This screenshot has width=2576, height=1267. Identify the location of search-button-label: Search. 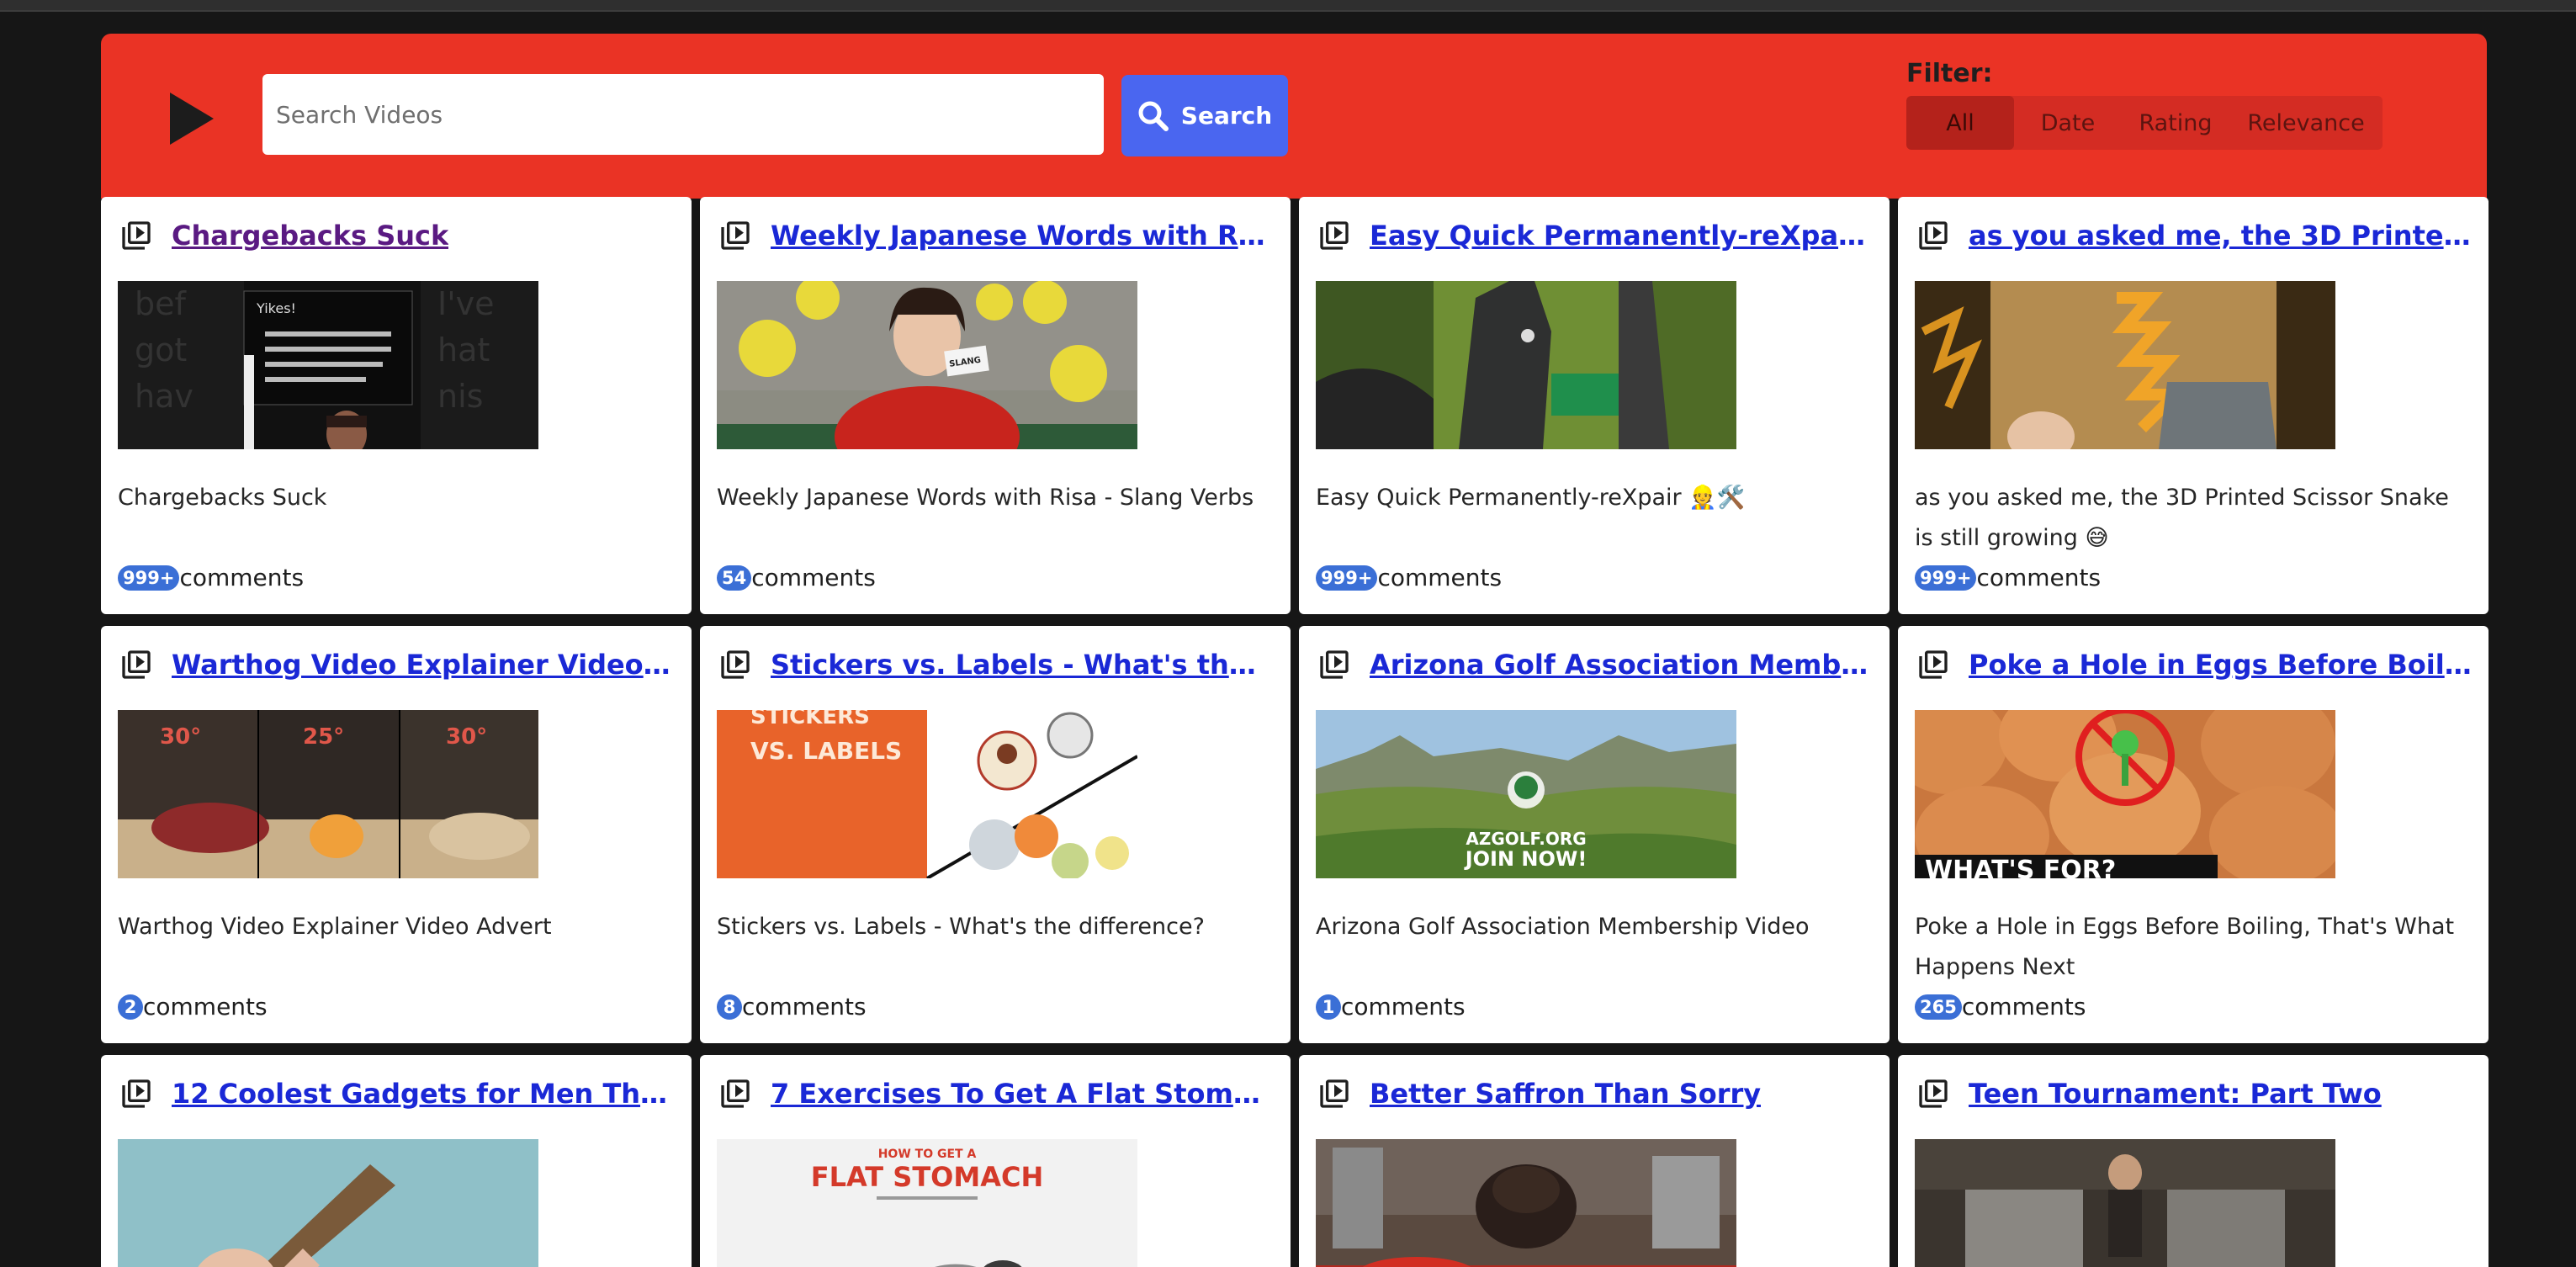
(1226, 116).